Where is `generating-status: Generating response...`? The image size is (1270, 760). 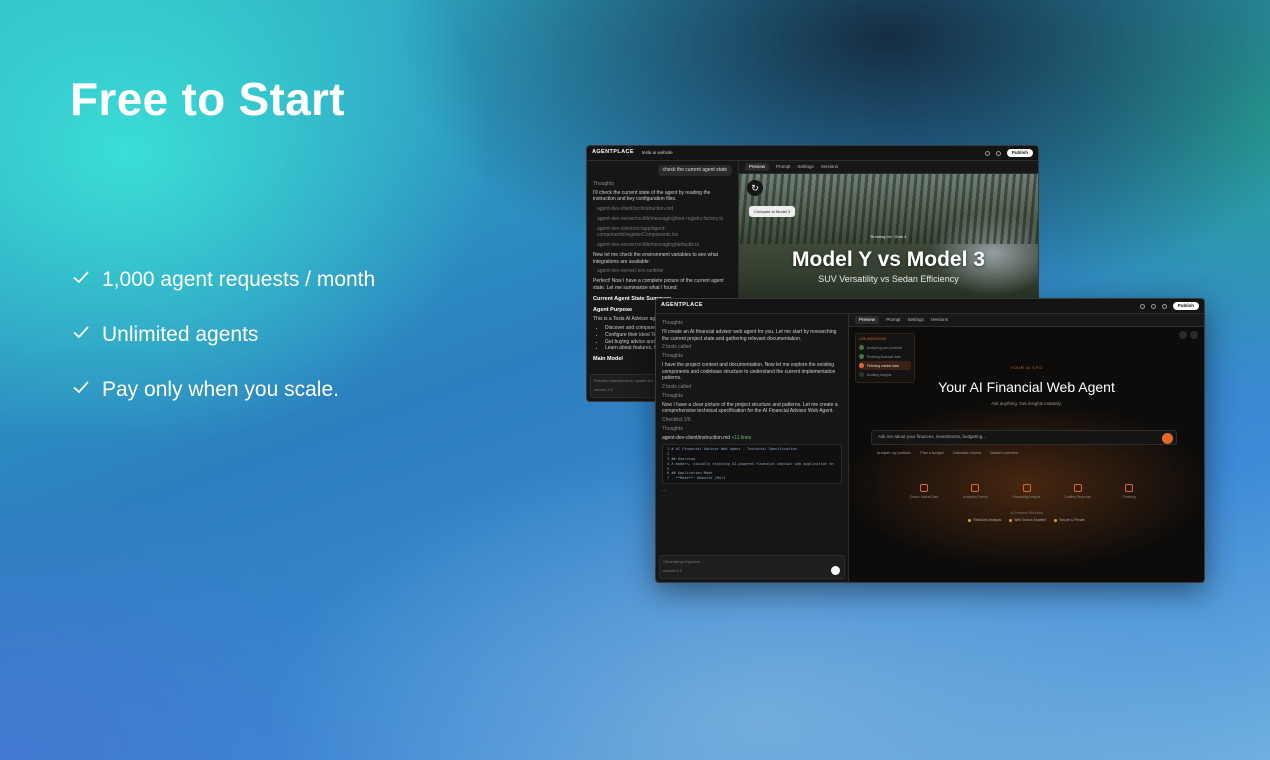 generating-status: Generating response... is located at coordinates (683, 561).